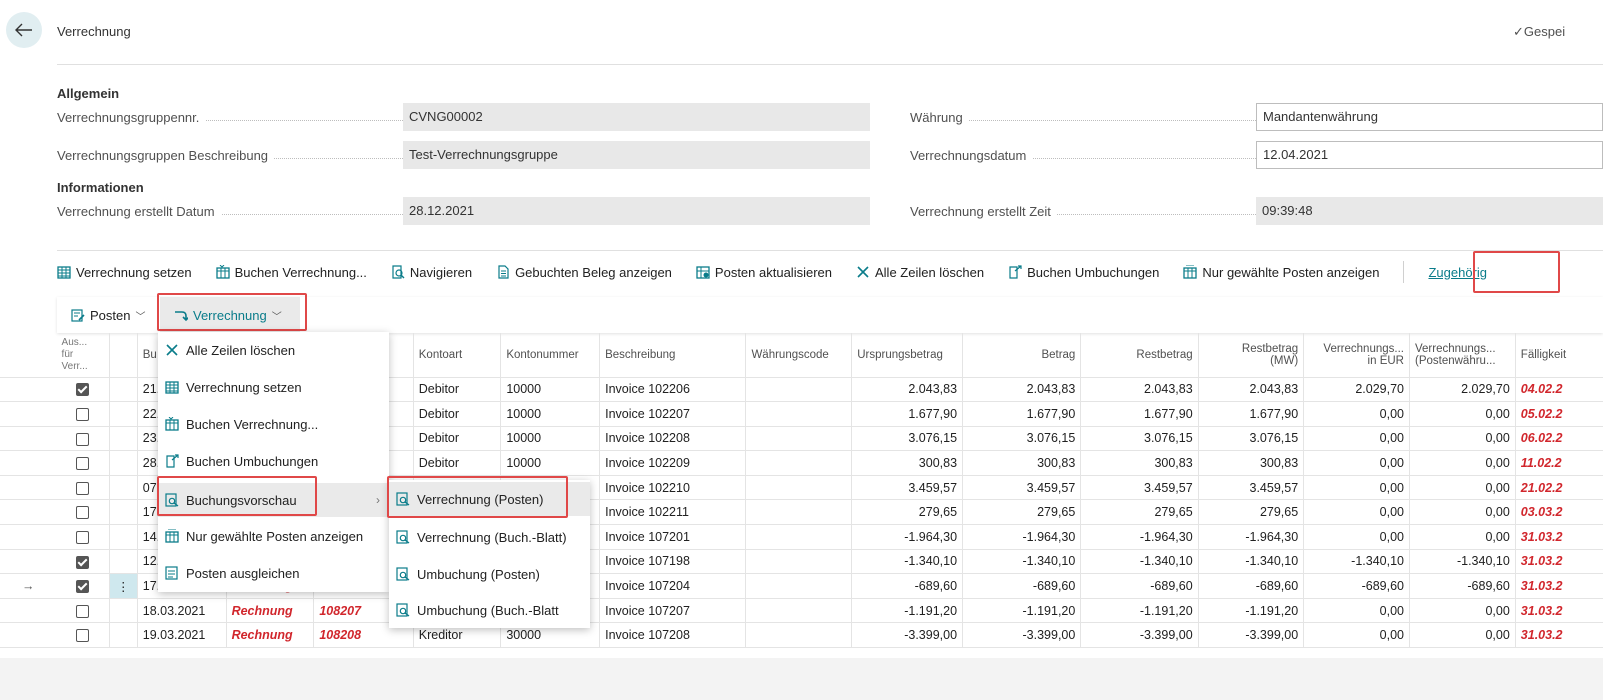 The image size is (1603, 700). What do you see at coordinates (1139, 512) in the screenshot?
I see `remaining-cell: 279,65` at bounding box center [1139, 512].